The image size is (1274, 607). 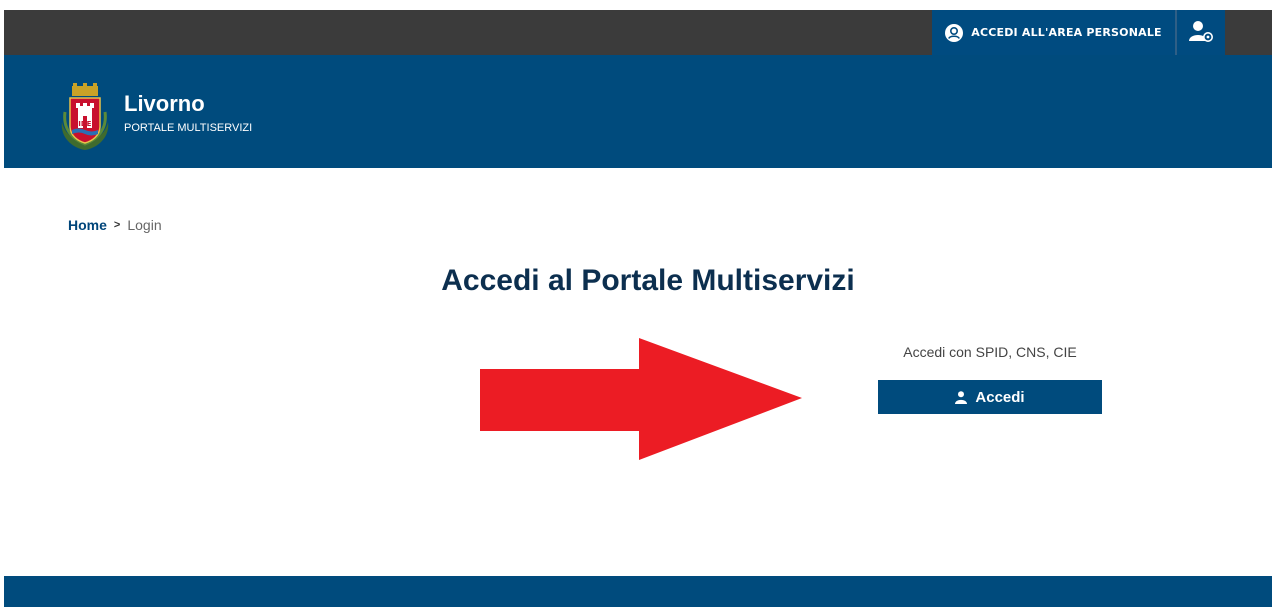 I want to click on top-bar: ACCEDI ALL'AREA PERSONALE, so click(x=638, y=32).